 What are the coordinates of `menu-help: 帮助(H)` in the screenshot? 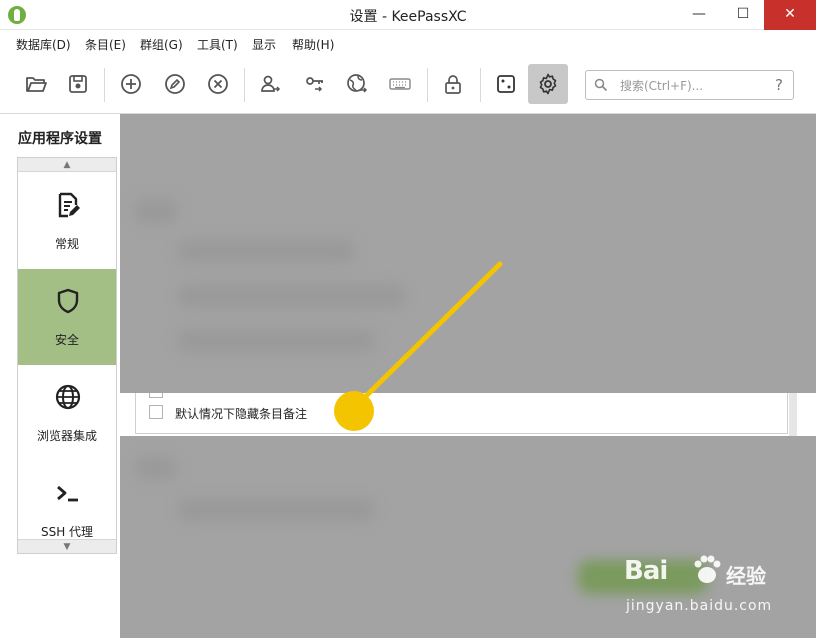 It's located at (313, 44).